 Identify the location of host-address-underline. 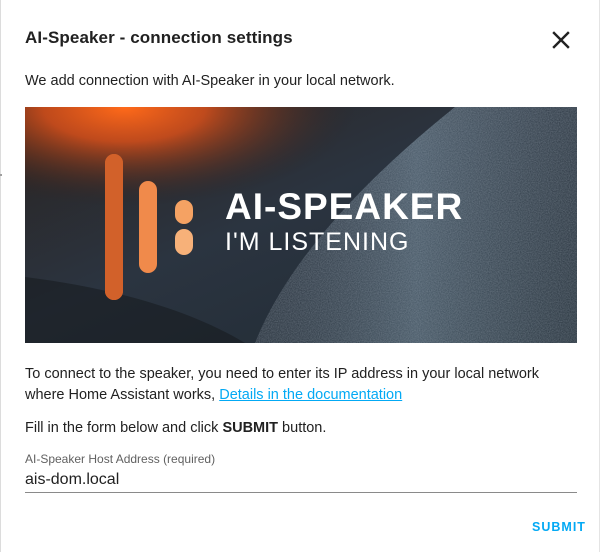
(301, 492).